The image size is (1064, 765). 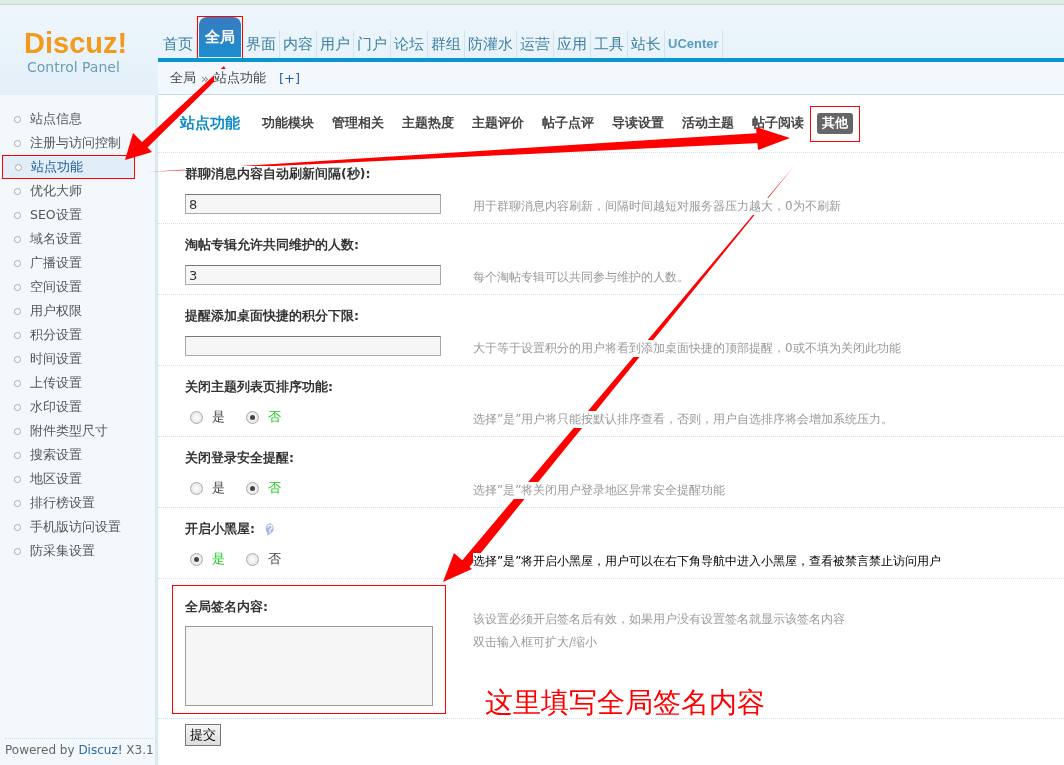 What do you see at coordinates (77, 455) in the screenshot?
I see `sidebar-item: 搜索设置` at bounding box center [77, 455].